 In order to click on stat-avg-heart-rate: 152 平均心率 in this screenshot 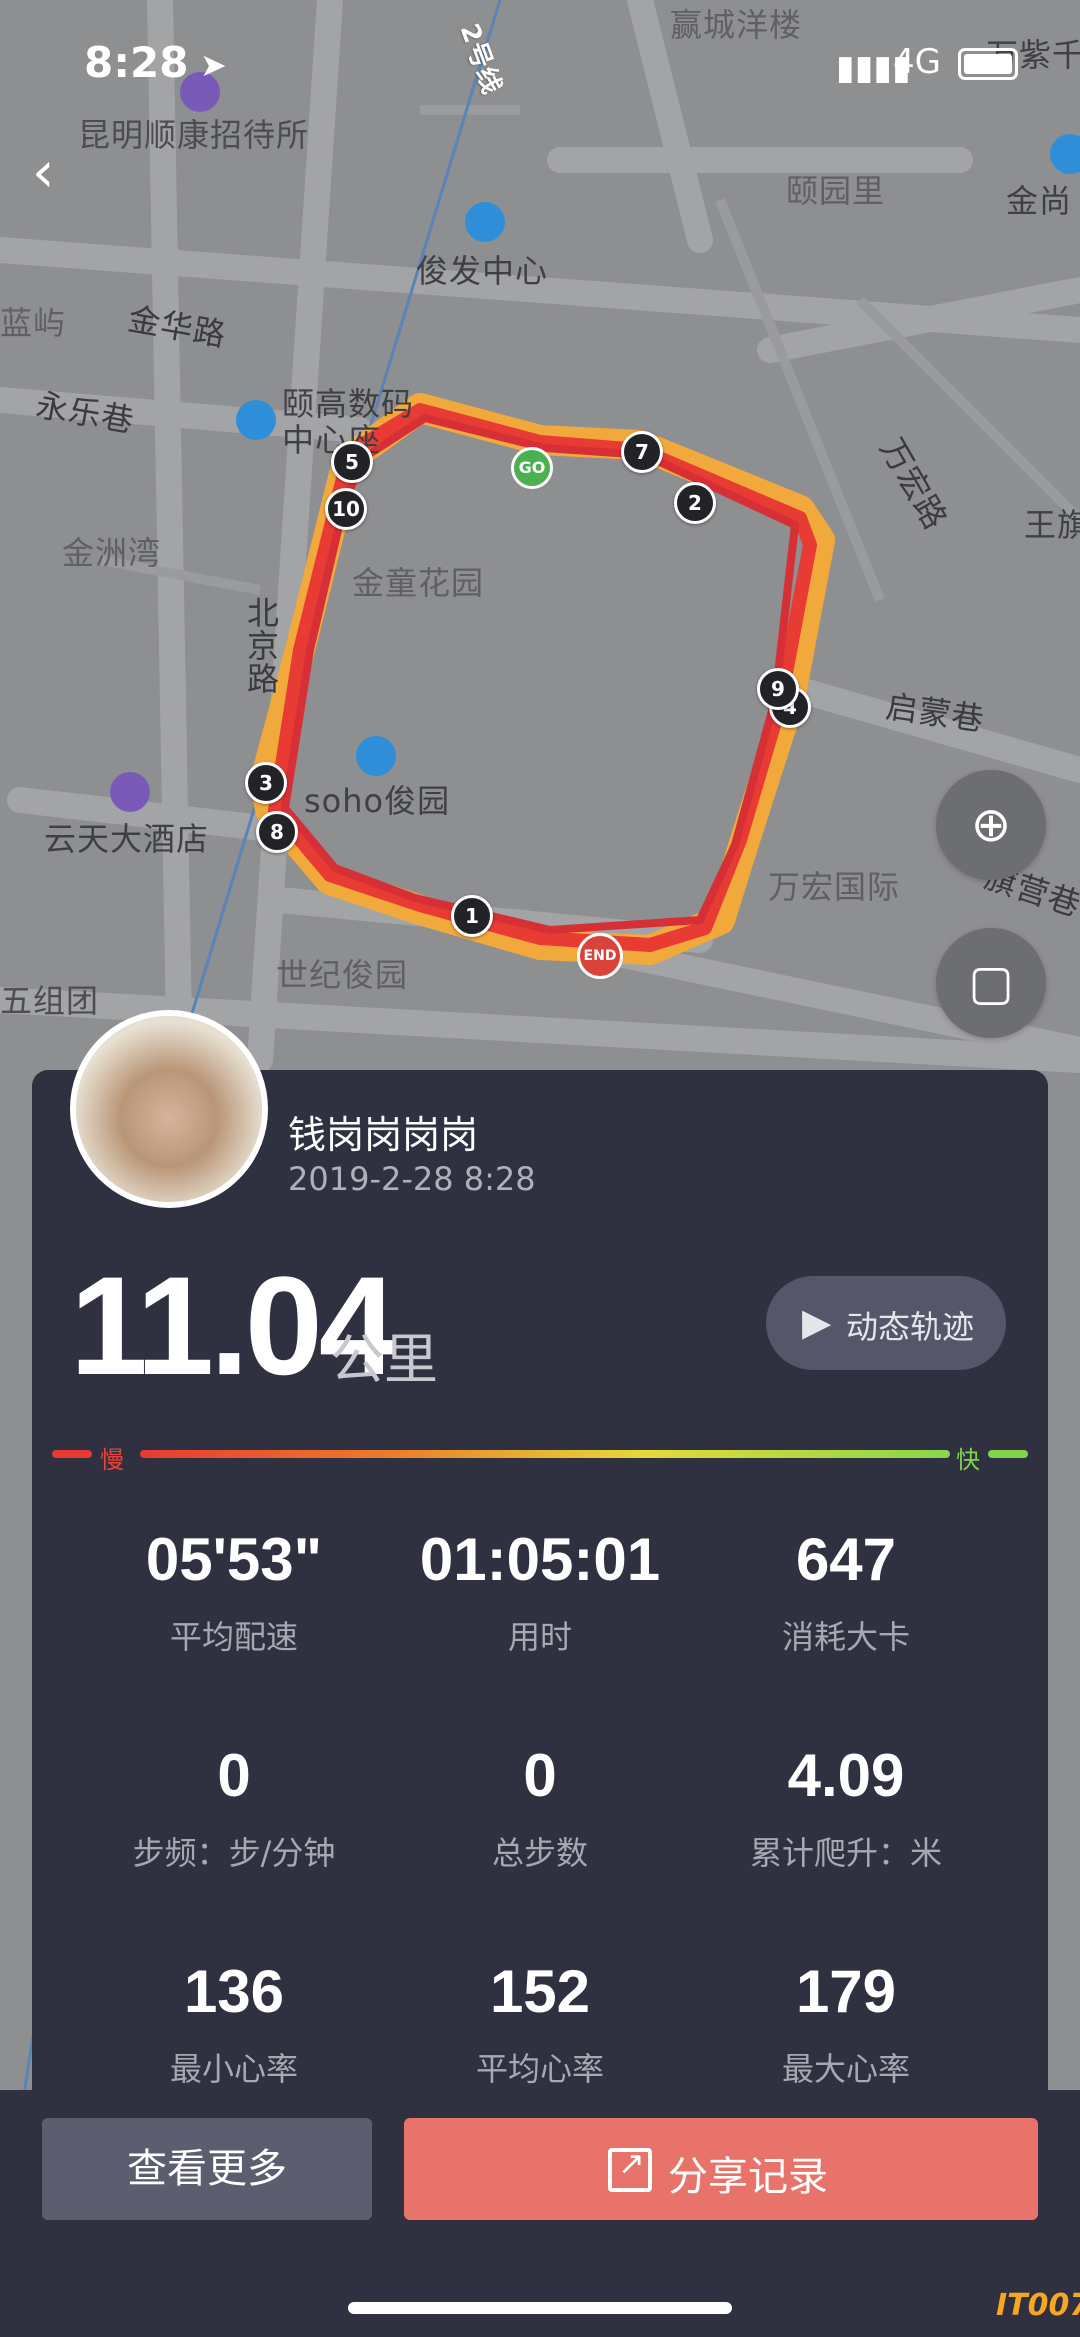, I will do `click(540, 2023)`.